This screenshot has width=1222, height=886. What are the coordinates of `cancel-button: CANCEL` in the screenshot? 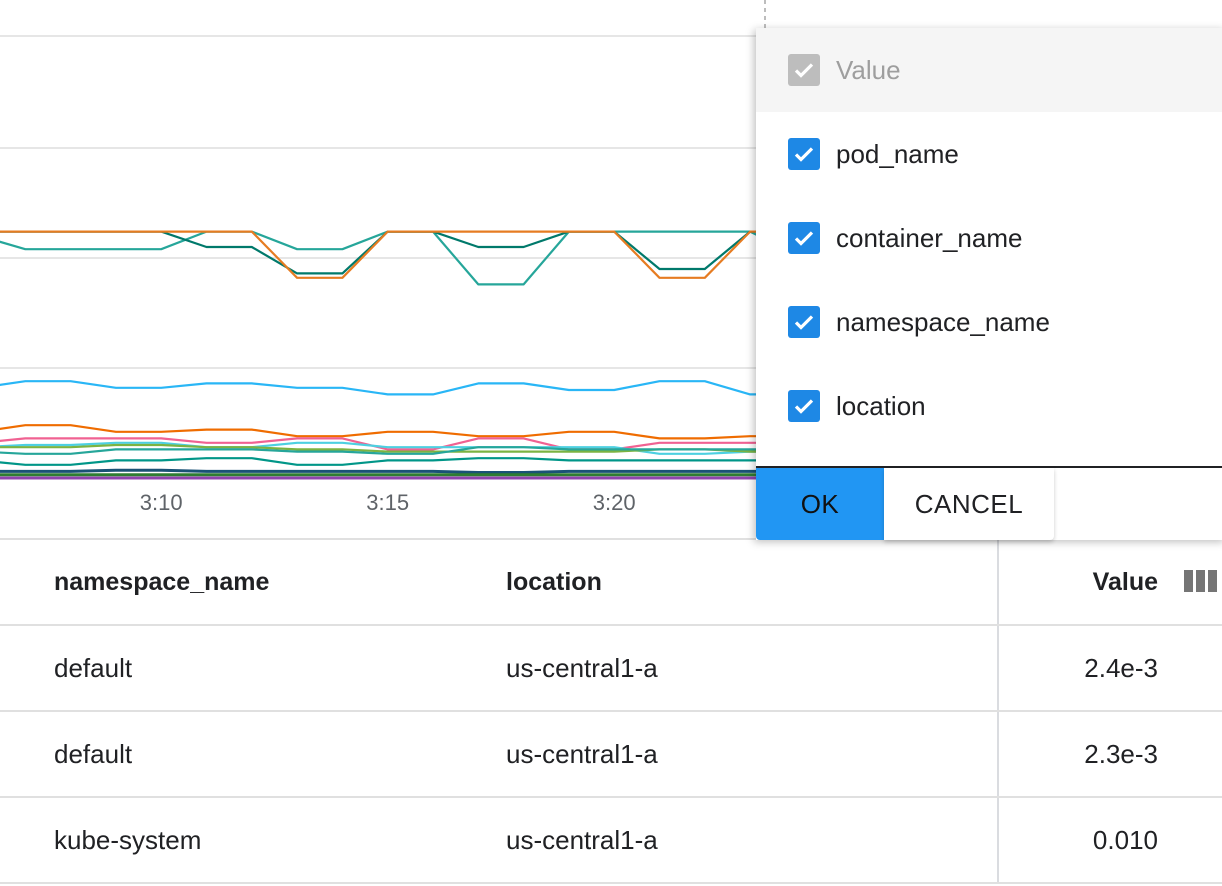 It's located at (969, 504).